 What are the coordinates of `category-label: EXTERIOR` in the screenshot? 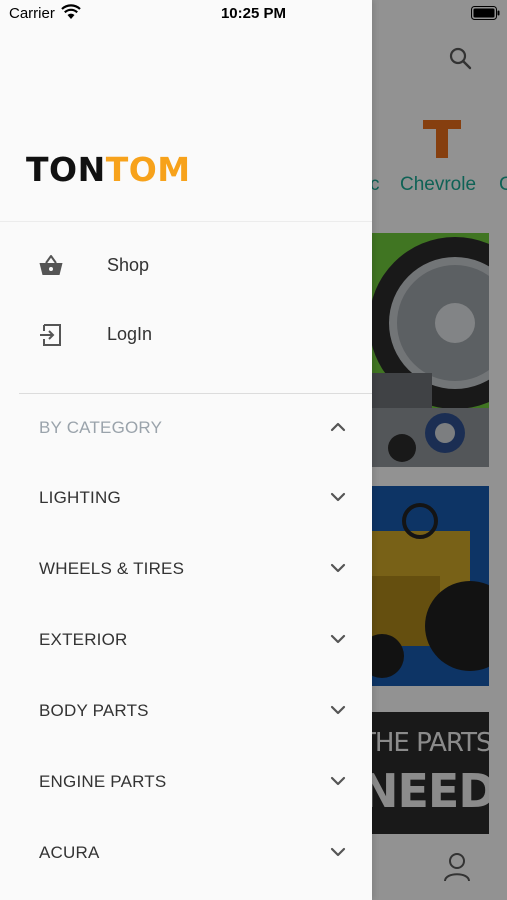 It's located at (83, 639).